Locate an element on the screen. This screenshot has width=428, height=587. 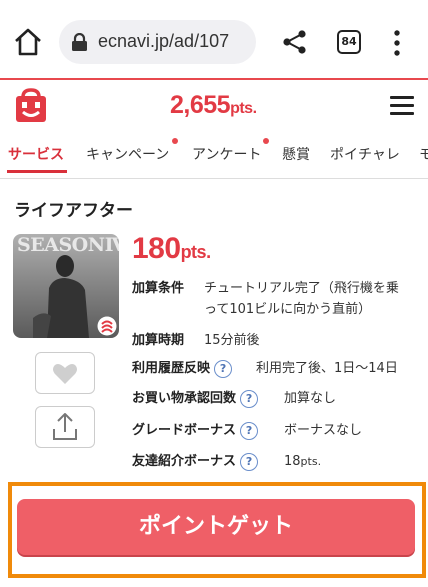
detail-label: グレードボーナス is located at coordinates (184, 430).